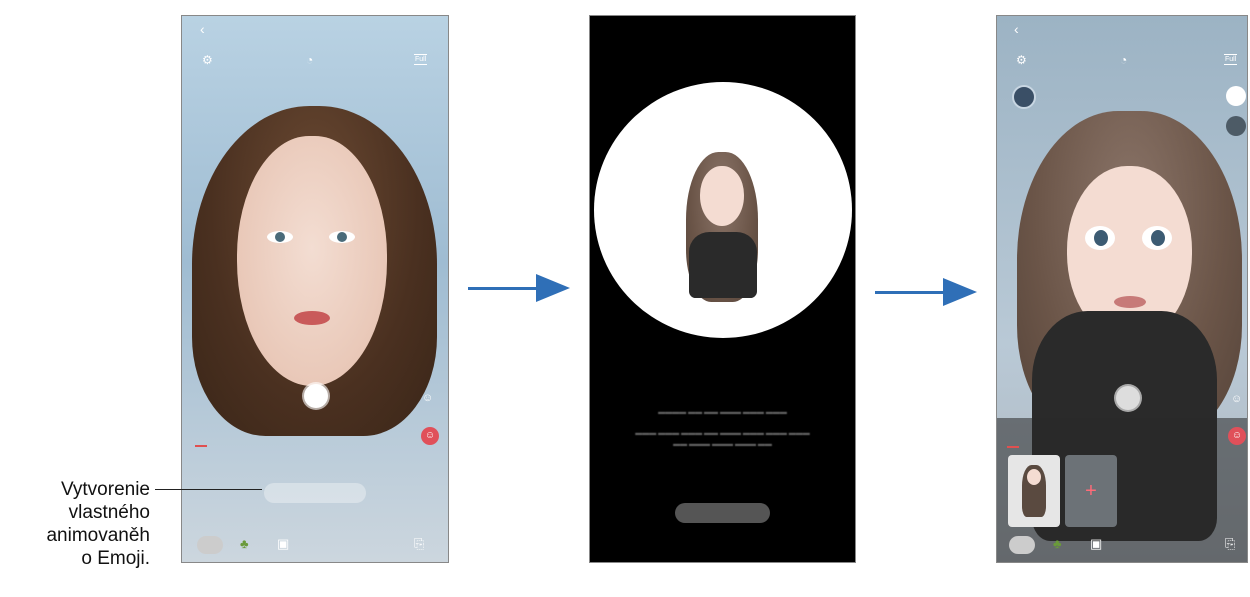 This screenshot has width=1250, height=597. I want to click on mask-mode-icon, so click(1236, 126).